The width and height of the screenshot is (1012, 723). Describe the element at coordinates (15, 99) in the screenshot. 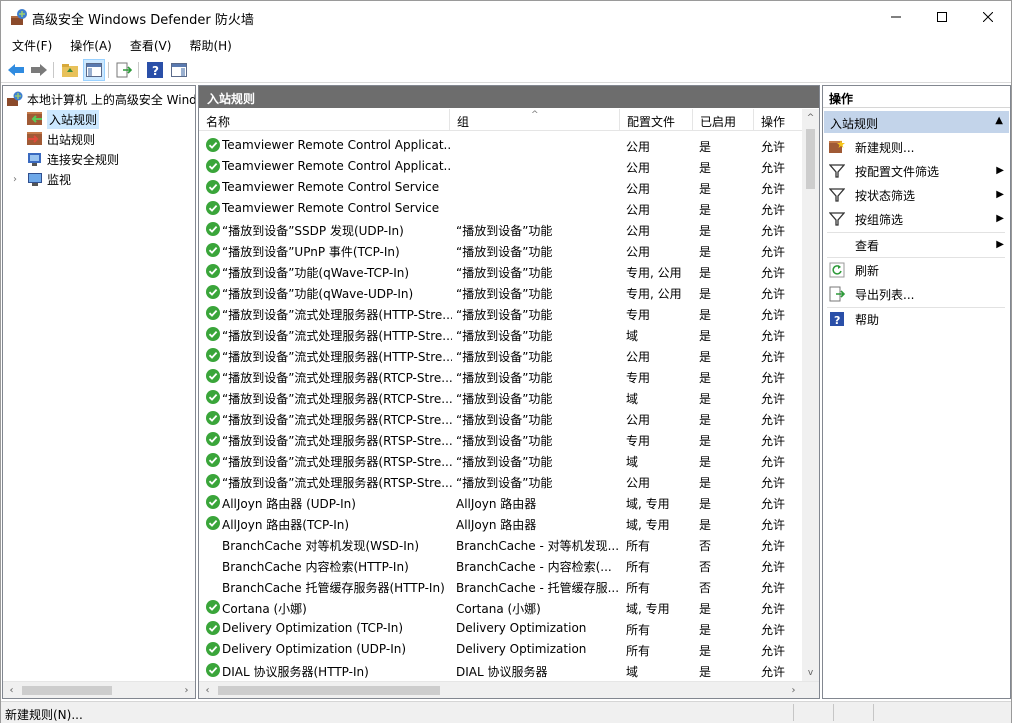

I see `firewall-root-icon` at that location.